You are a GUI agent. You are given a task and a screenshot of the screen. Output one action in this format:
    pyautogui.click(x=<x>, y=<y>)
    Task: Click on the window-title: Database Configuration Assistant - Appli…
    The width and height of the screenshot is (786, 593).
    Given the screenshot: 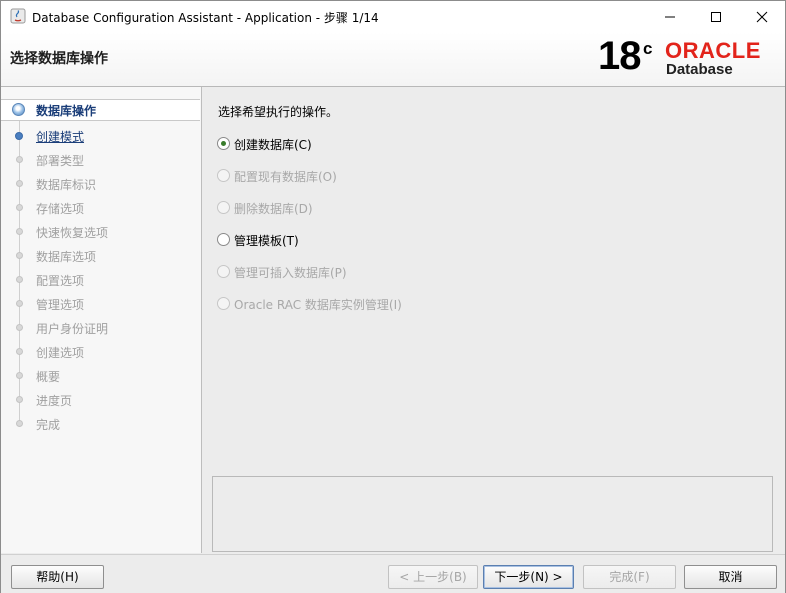 What is the action you would take?
    pyautogui.click(x=205, y=18)
    